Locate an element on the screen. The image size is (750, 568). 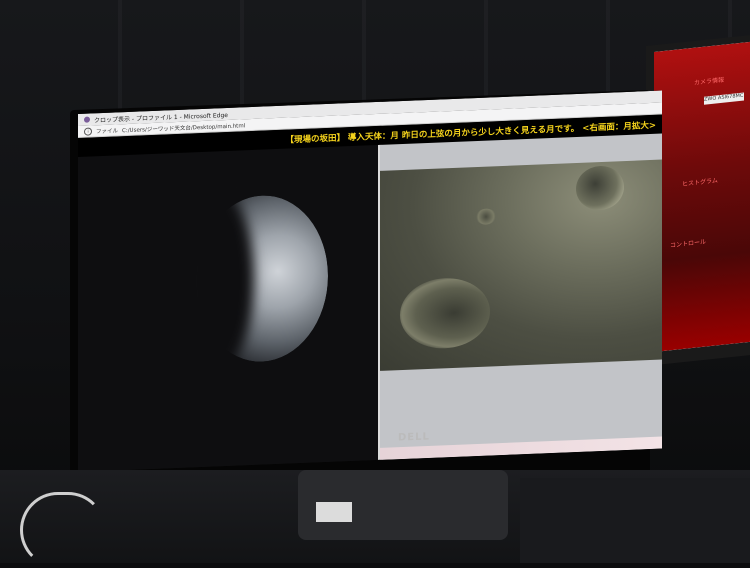
address-label: ファイル is located at coordinates (107, 131).